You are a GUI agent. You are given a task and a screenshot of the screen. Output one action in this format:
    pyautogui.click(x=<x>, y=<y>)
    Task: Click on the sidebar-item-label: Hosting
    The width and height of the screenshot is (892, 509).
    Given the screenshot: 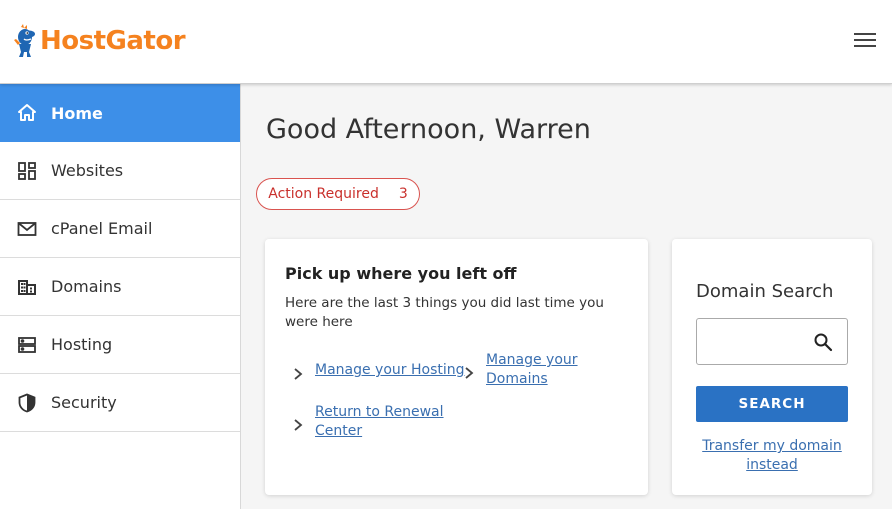 What is the action you would take?
    pyautogui.click(x=82, y=344)
    